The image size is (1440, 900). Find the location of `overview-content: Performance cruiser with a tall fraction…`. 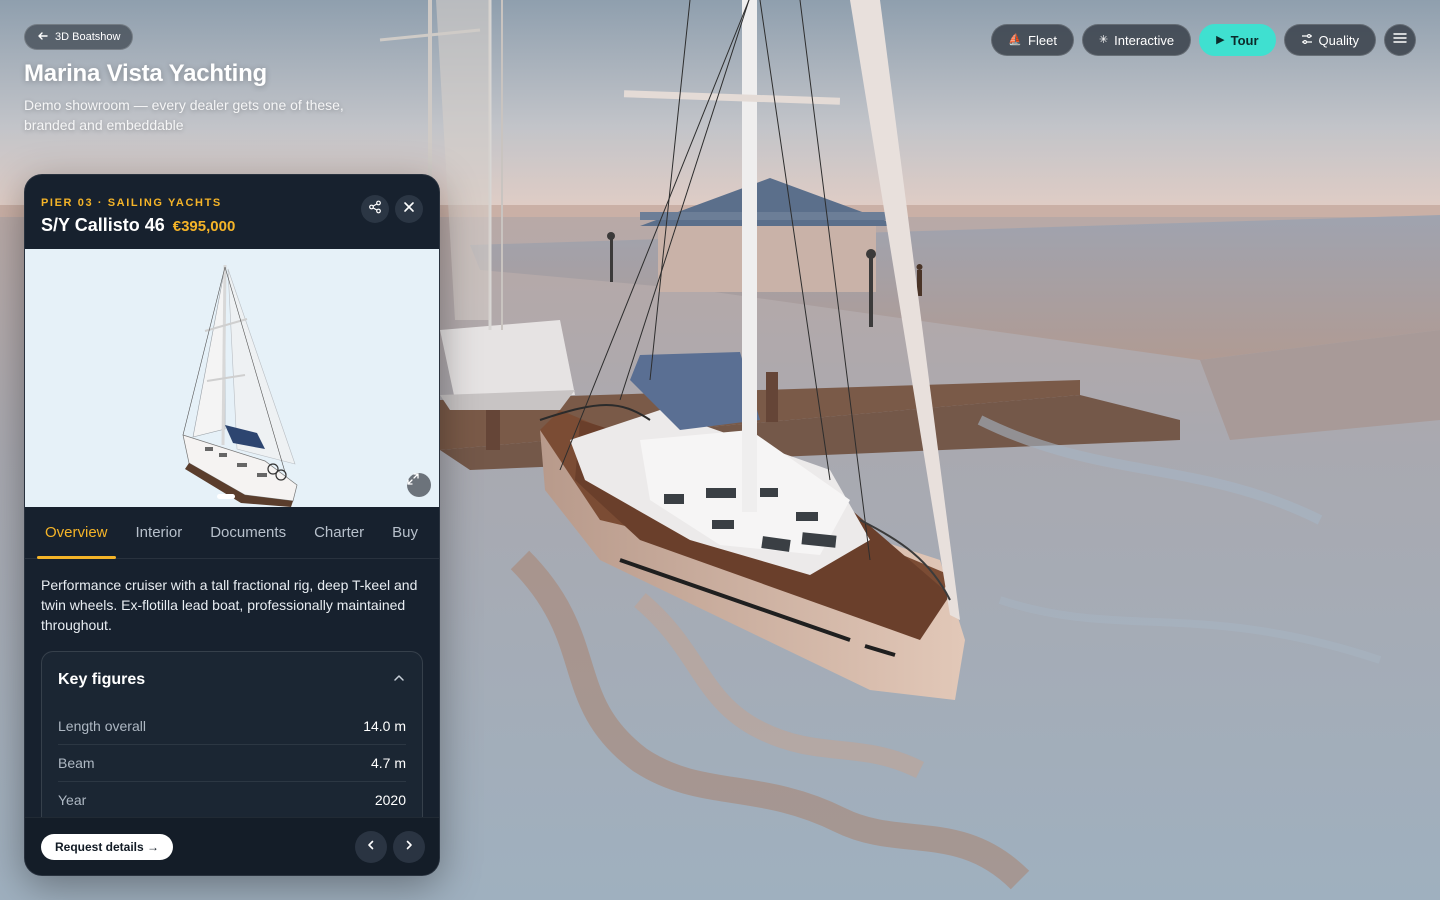

overview-content: Performance cruiser with a tall fraction… is located at coordinates (232, 695).